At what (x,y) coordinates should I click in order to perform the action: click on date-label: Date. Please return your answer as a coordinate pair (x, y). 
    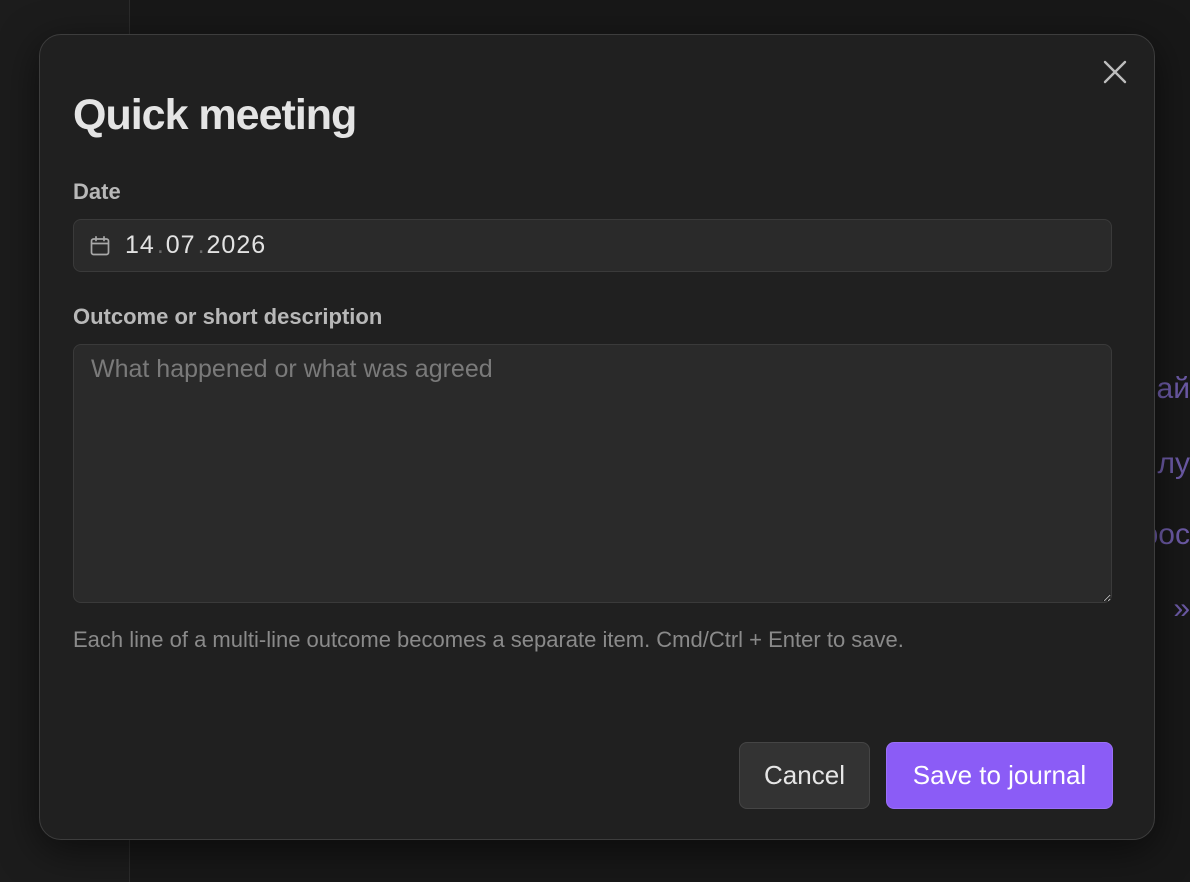
    Looking at the image, I should click on (97, 191).